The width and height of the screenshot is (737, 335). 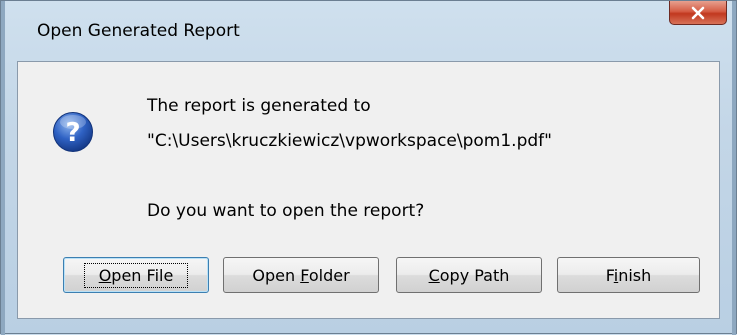 I want to click on close-button, so click(x=698, y=13).